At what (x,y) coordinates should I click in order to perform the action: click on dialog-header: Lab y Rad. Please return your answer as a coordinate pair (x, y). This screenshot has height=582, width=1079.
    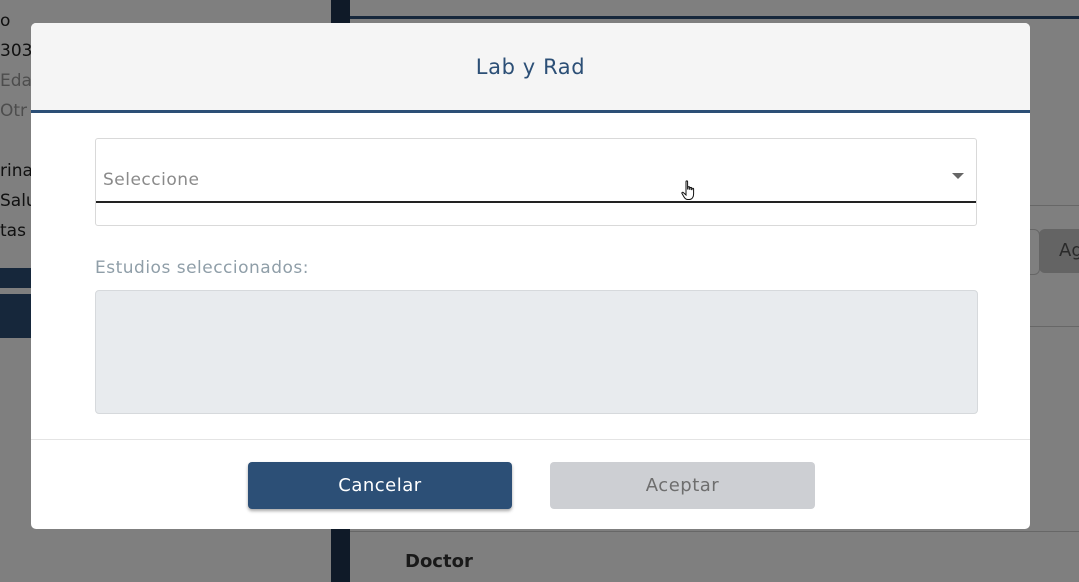
    Looking at the image, I should click on (530, 68).